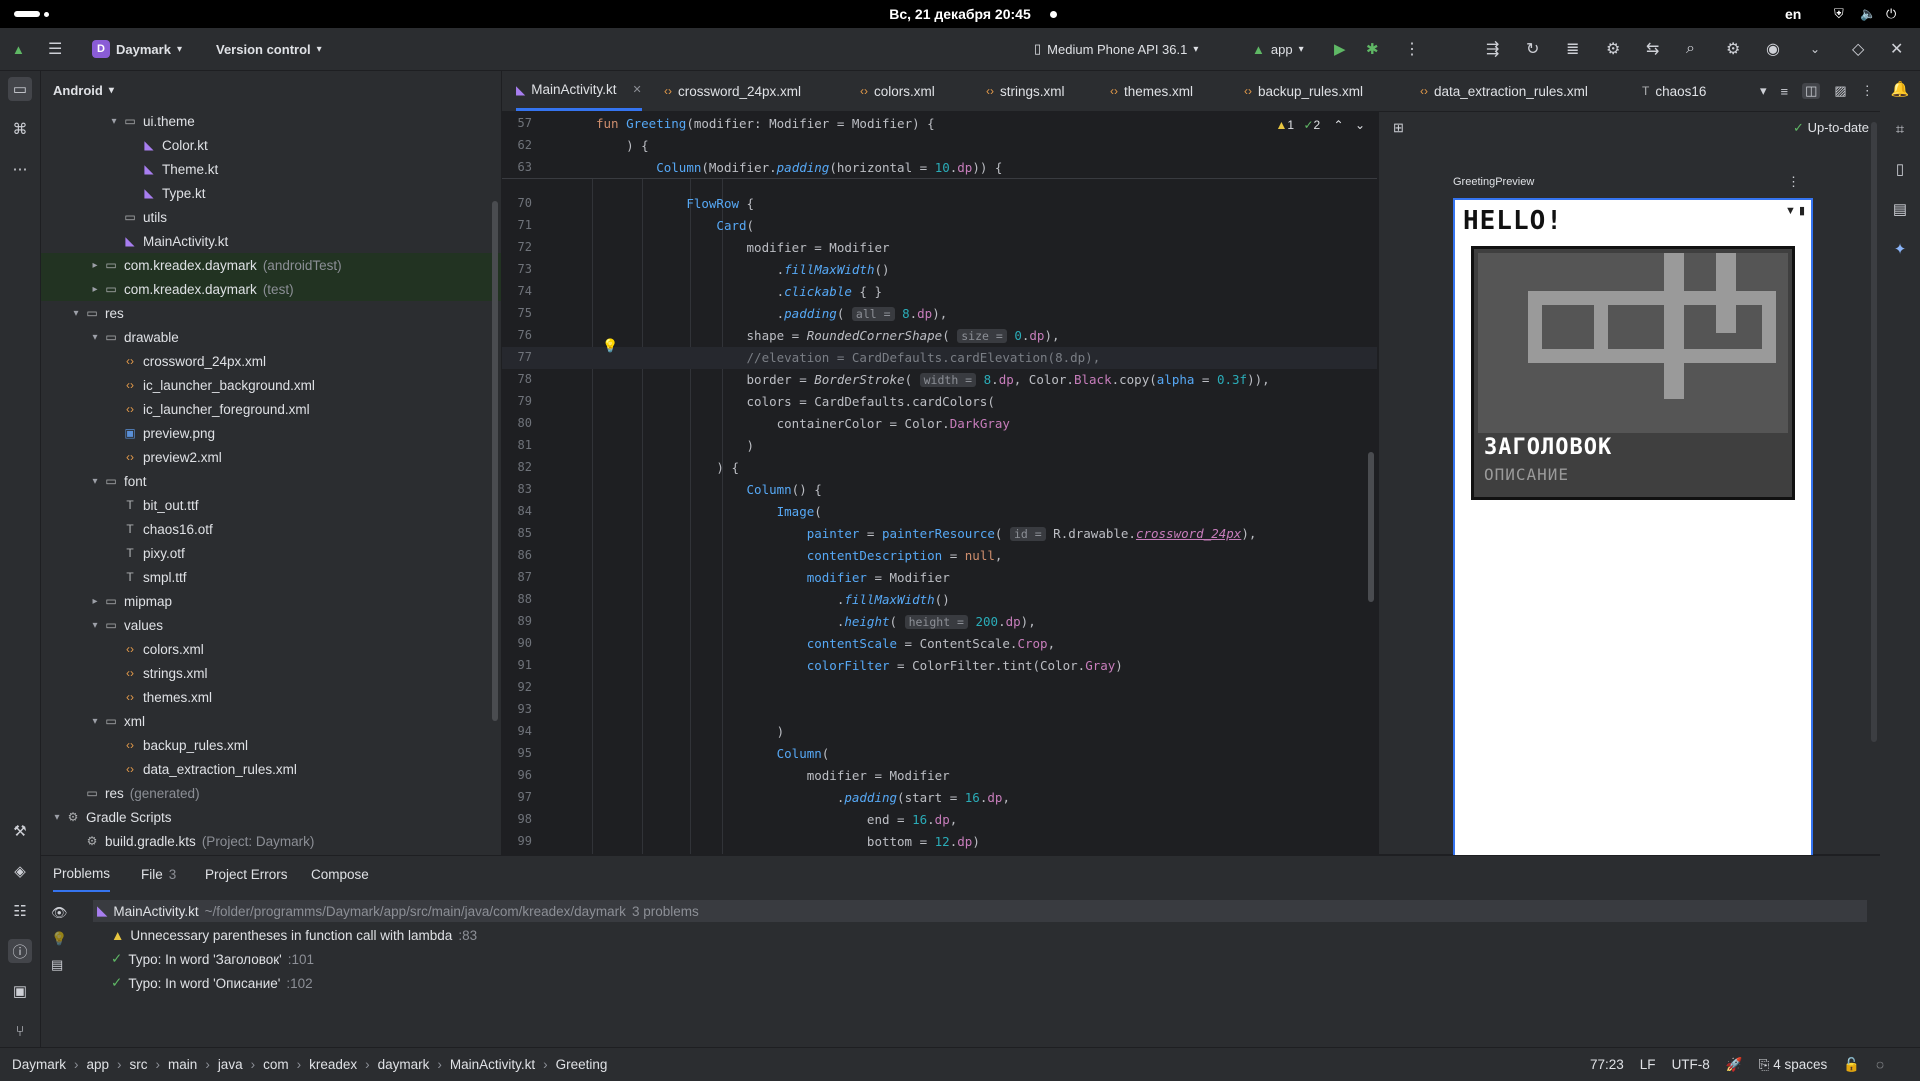 Image resolution: width=1920 pixels, height=1081 pixels. I want to click on volume-icon: 🔈, so click(1868, 14).